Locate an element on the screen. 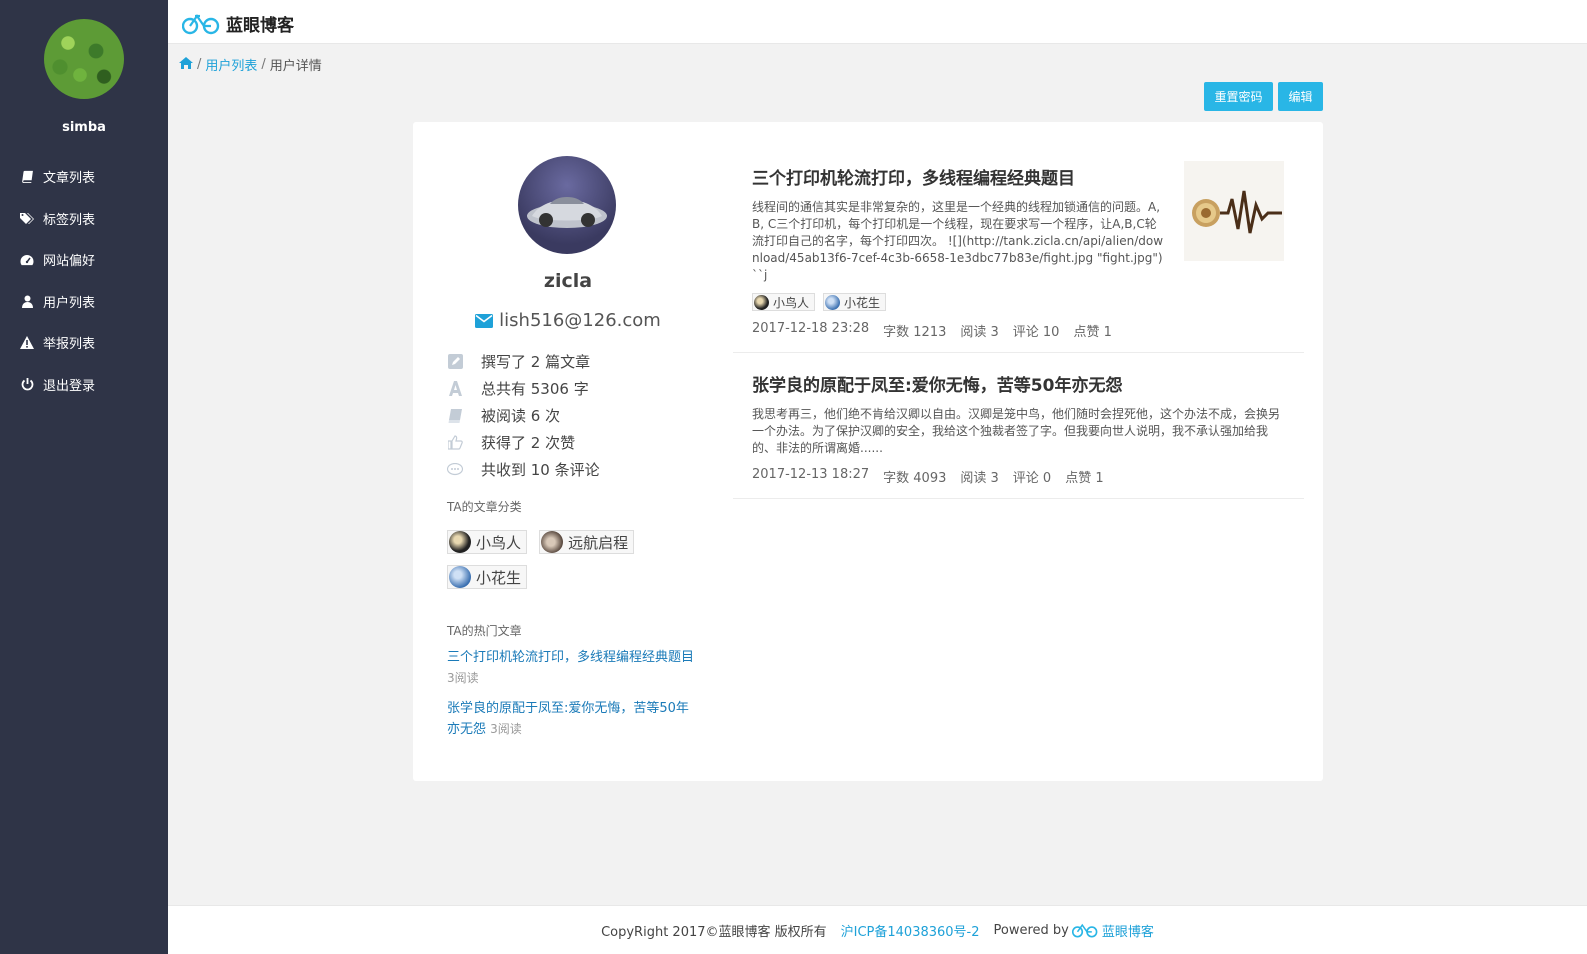 The image size is (1587, 954). article-title: 三个打印机轮流打印，多线程编程经典题目 is located at coordinates (958, 176).